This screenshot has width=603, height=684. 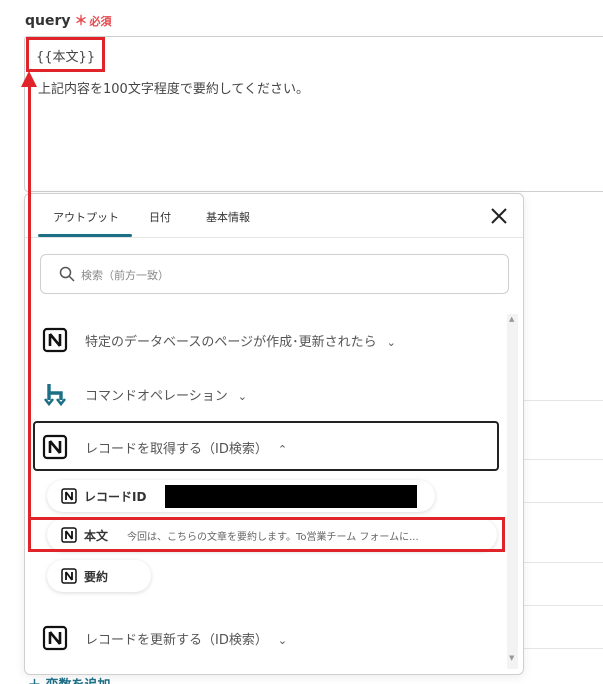 What do you see at coordinates (100, 21) in the screenshot?
I see `required-text: 必須` at bounding box center [100, 21].